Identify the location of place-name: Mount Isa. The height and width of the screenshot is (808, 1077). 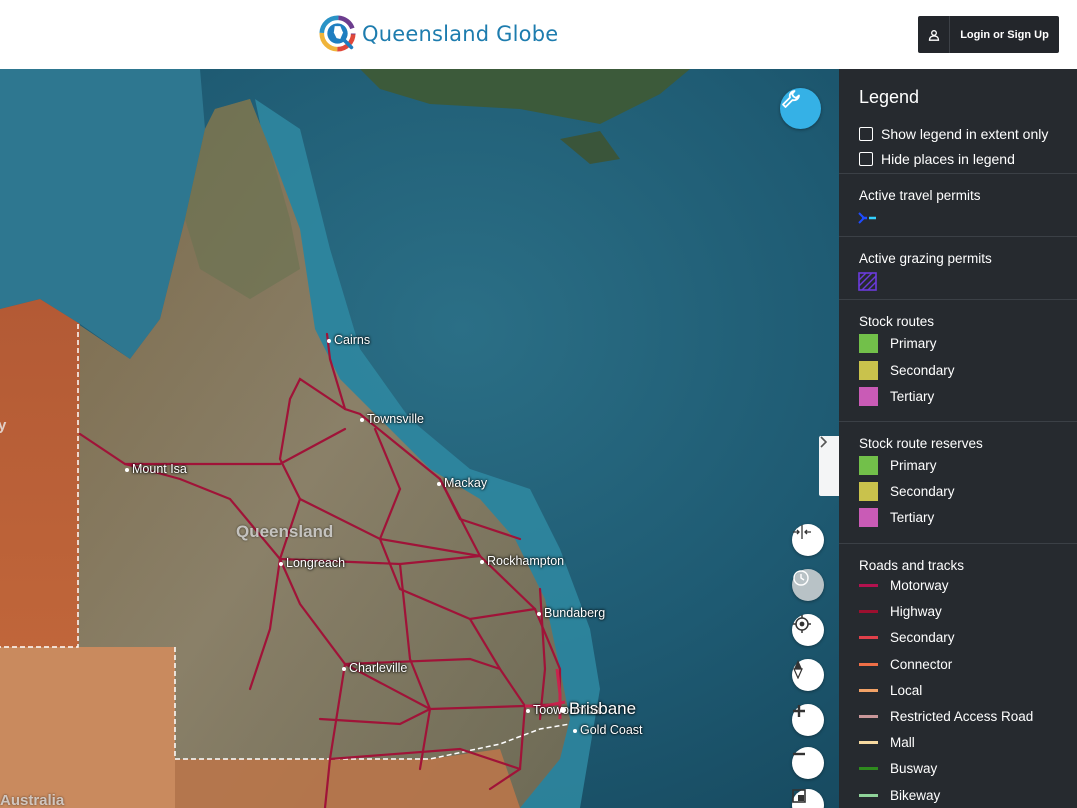
(159, 469).